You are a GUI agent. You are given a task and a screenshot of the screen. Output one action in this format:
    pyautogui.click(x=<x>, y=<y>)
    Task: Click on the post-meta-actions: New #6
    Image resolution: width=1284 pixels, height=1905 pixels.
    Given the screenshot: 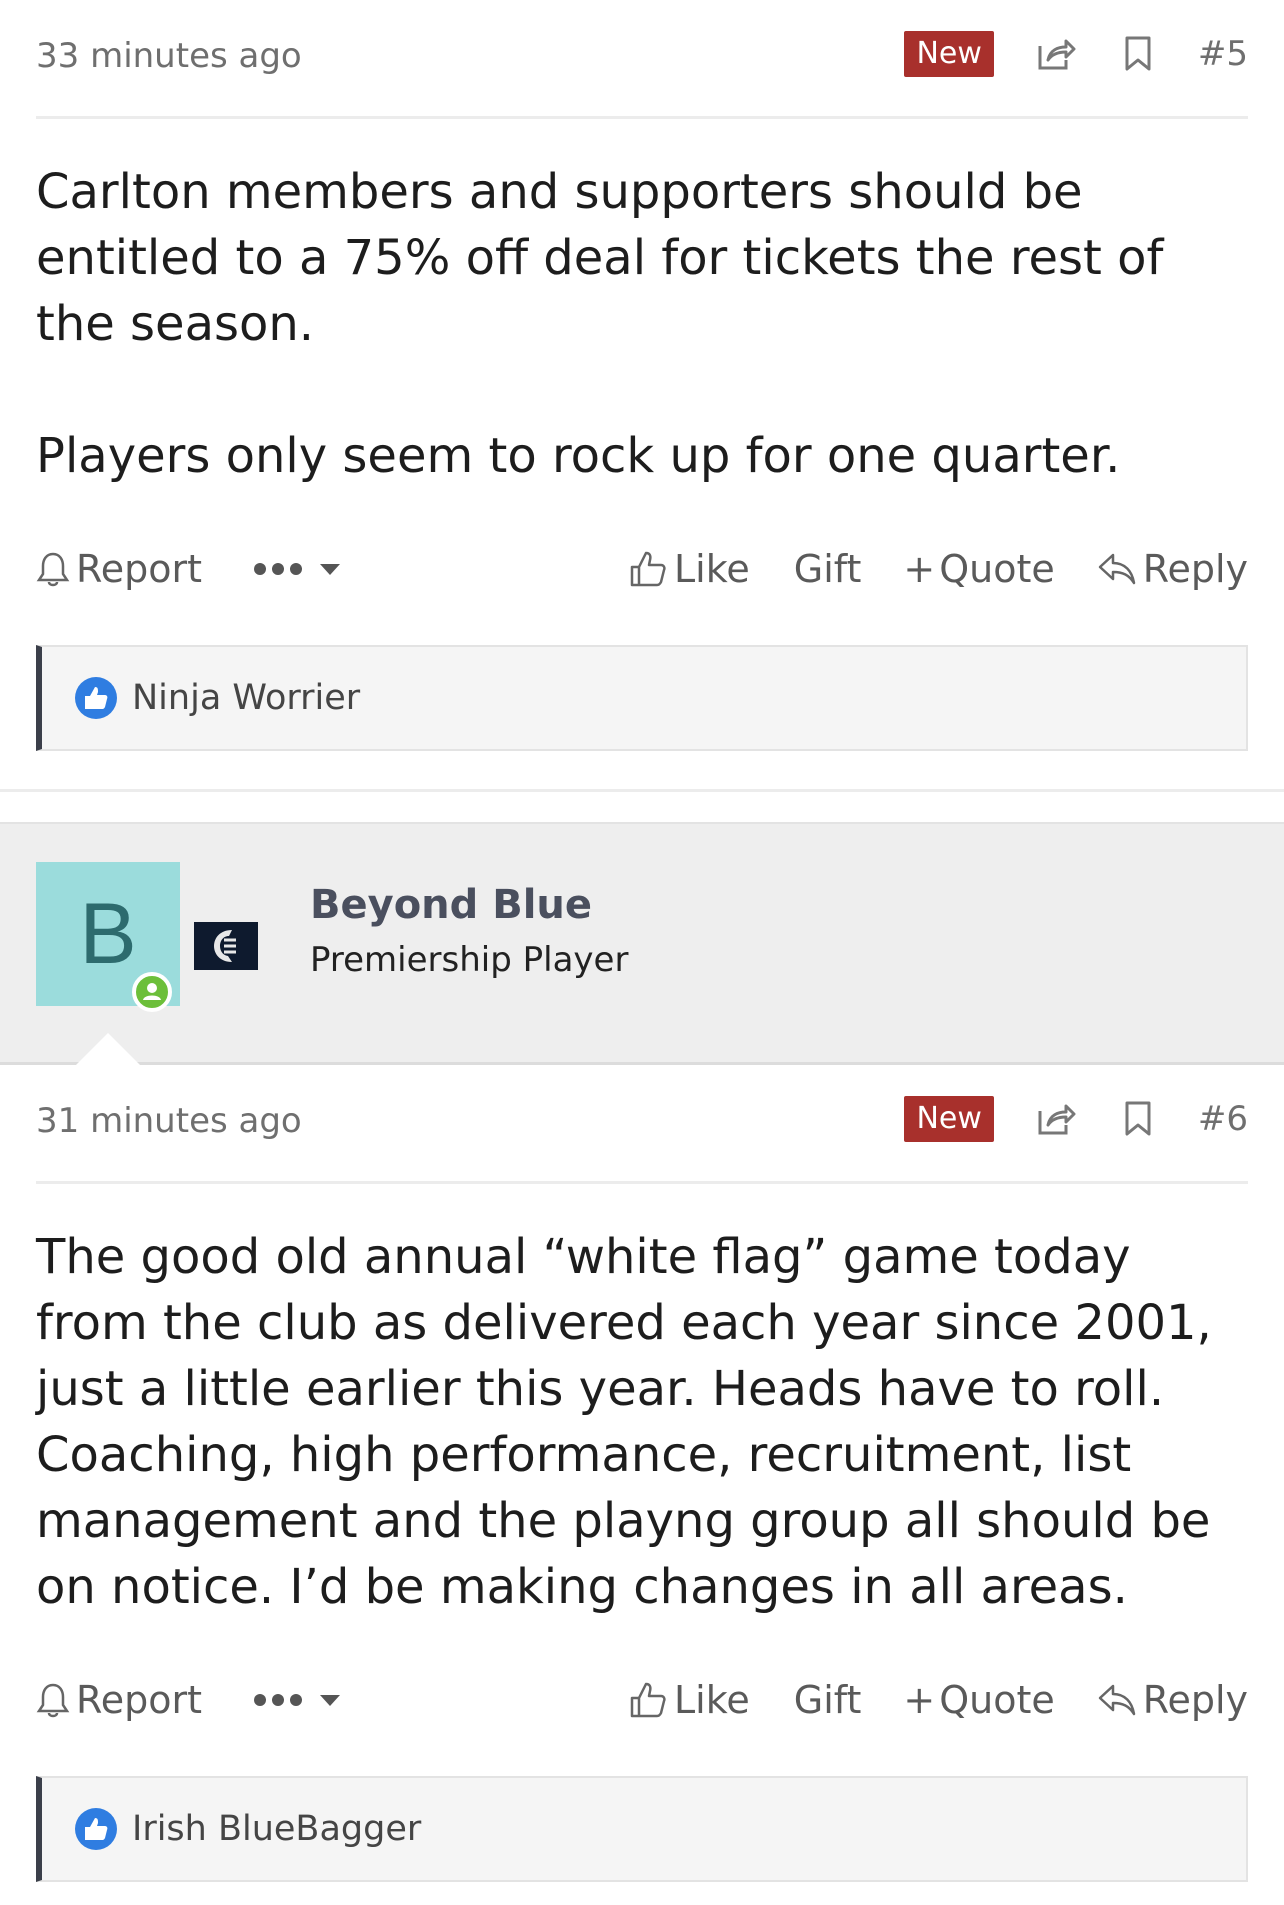 What is the action you would take?
    pyautogui.click(x=1076, y=1119)
    